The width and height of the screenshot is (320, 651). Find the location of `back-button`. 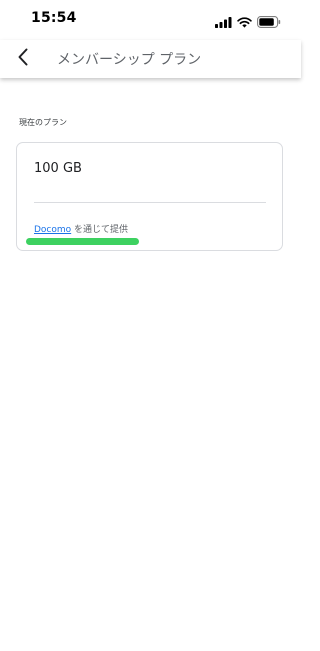

back-button is located at coordinates (23, 59).